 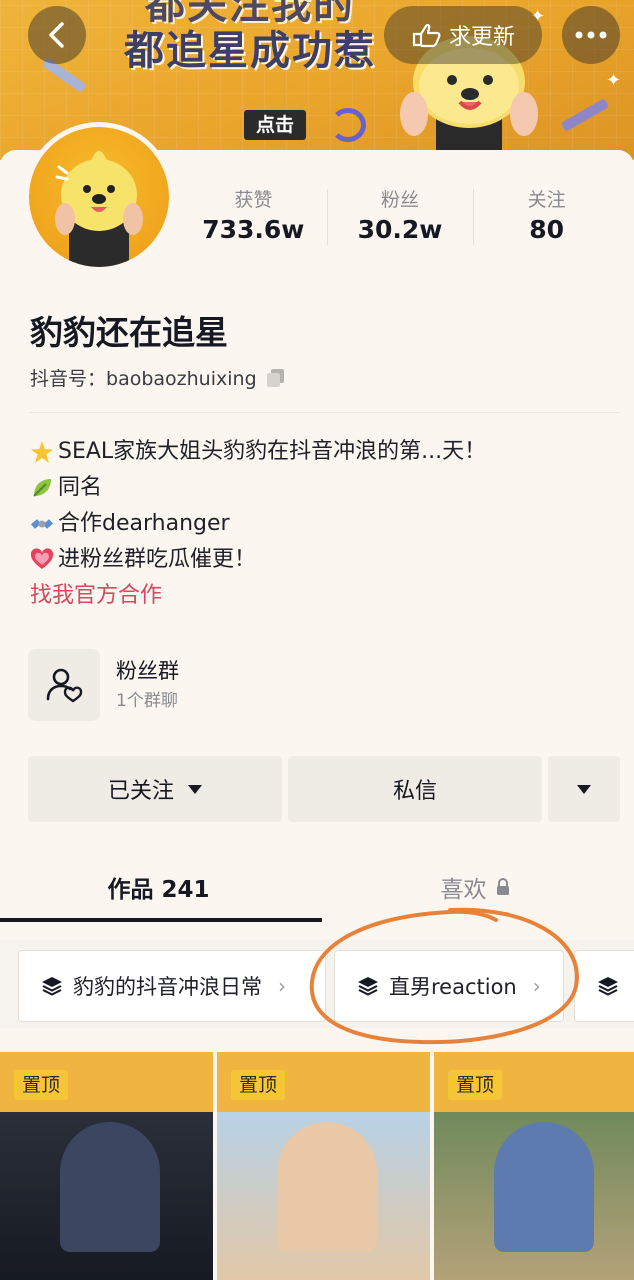 I want to click on bio-text: 合作dearhanger, so click(x=144, y=523).